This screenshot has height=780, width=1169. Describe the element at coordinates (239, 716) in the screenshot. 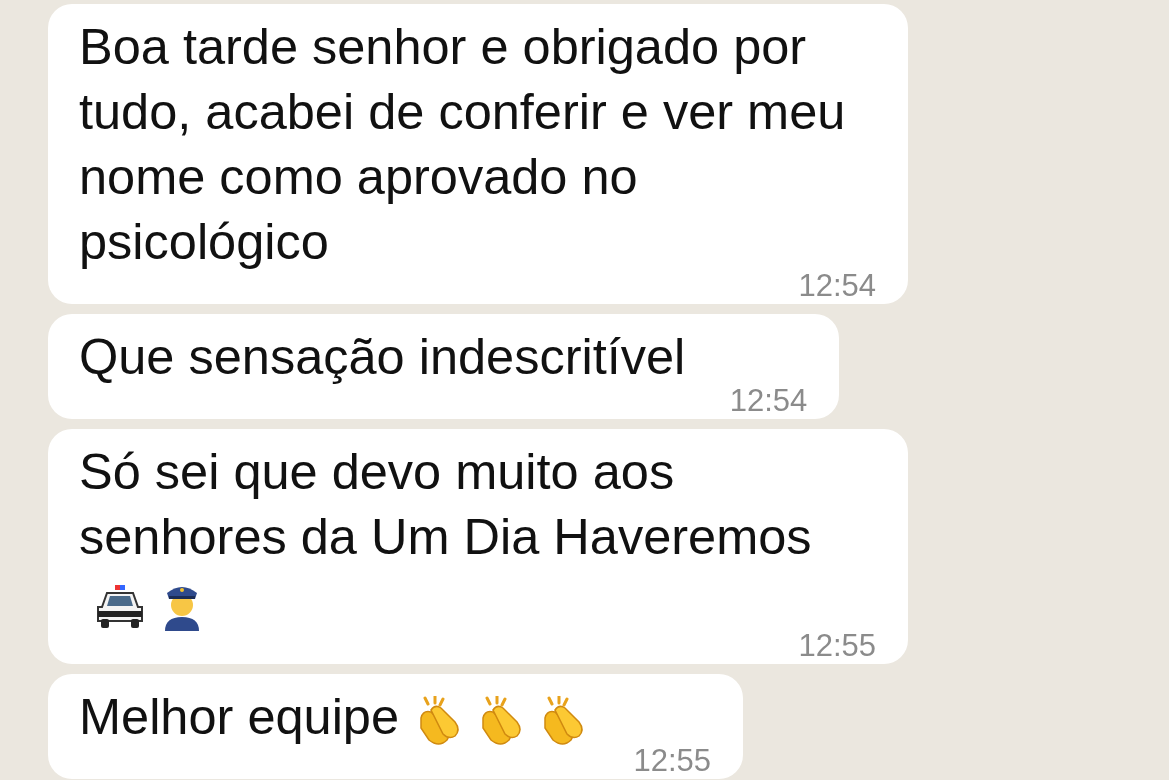

I see `message-text: Melhor equipe` at that location.